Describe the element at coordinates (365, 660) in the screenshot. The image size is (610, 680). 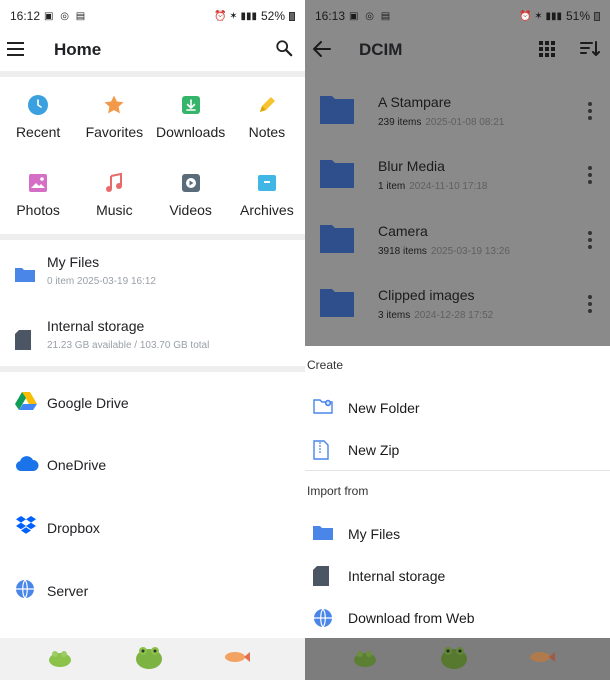
I see `frog-sticker-icon` at that location.